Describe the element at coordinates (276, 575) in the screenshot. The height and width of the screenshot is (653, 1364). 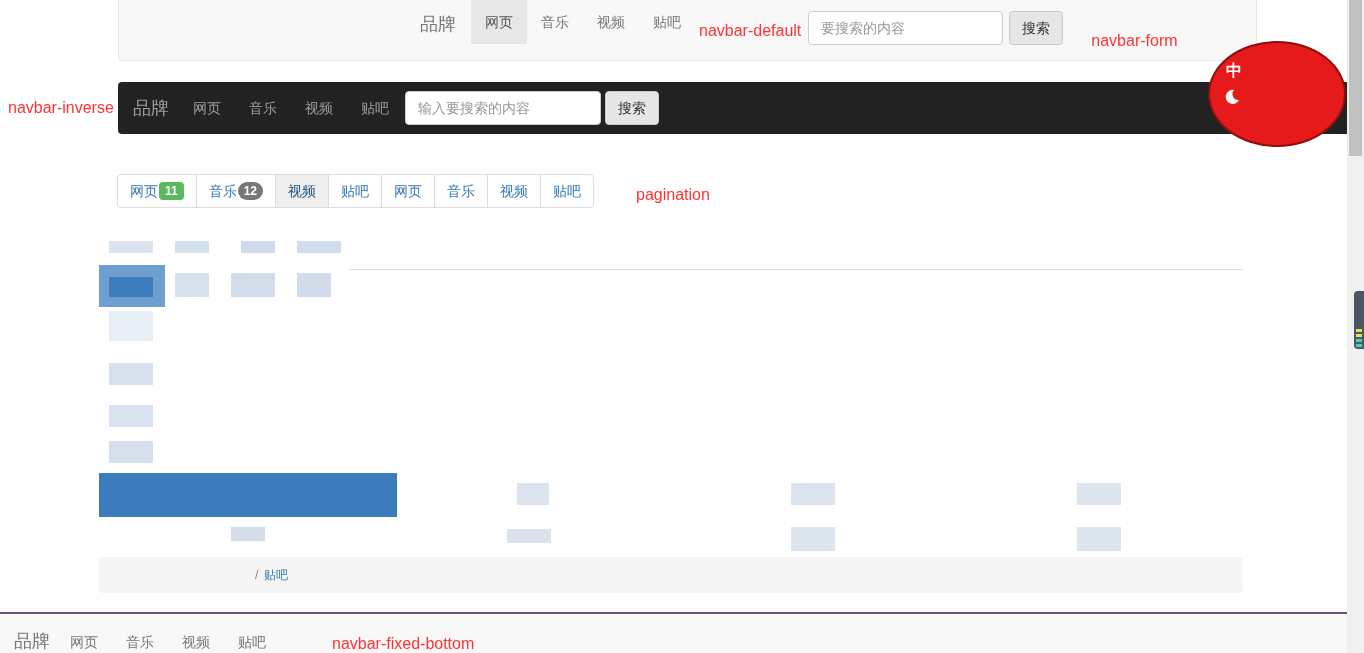
I see `breadcrumb-link: 贴吧` at that location.